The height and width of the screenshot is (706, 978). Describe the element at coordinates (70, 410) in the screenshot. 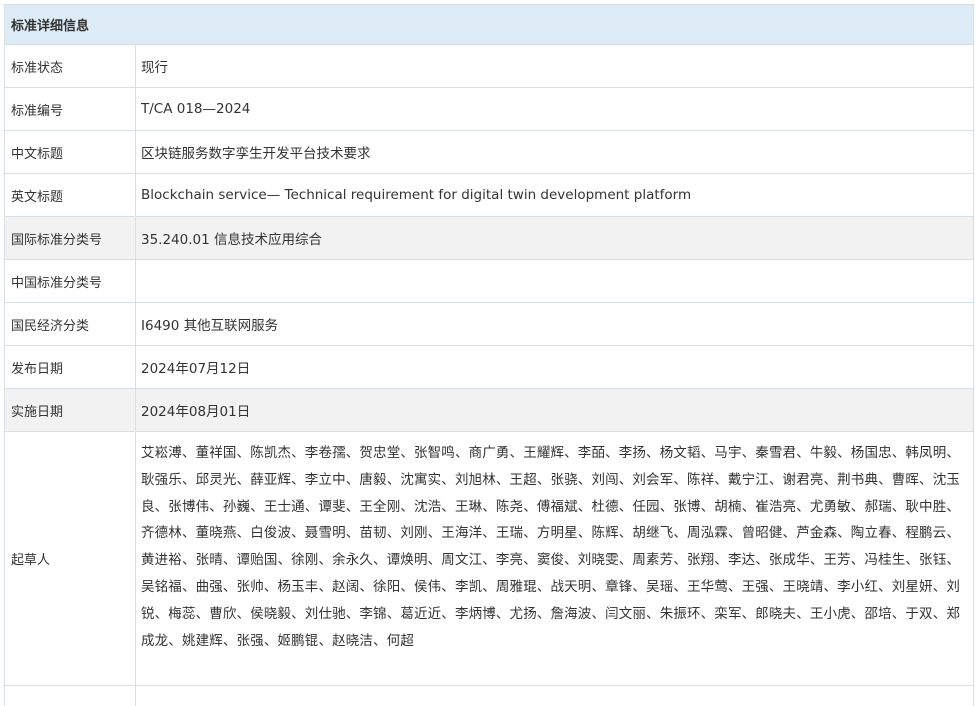

I see `row-label: 实施日期` at that location.